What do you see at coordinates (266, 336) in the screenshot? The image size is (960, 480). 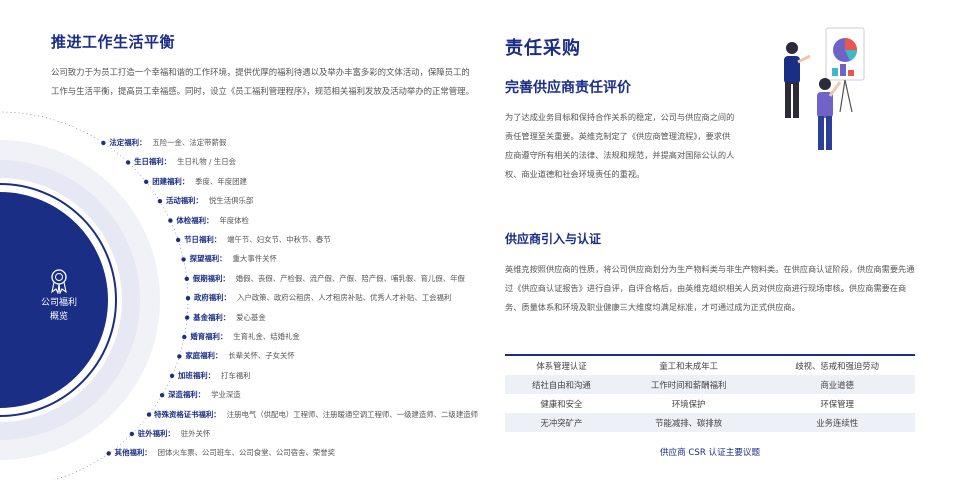 I see `welfare-item-value: 生育礼金、结婚礼金` at bounding box center [266, 336].